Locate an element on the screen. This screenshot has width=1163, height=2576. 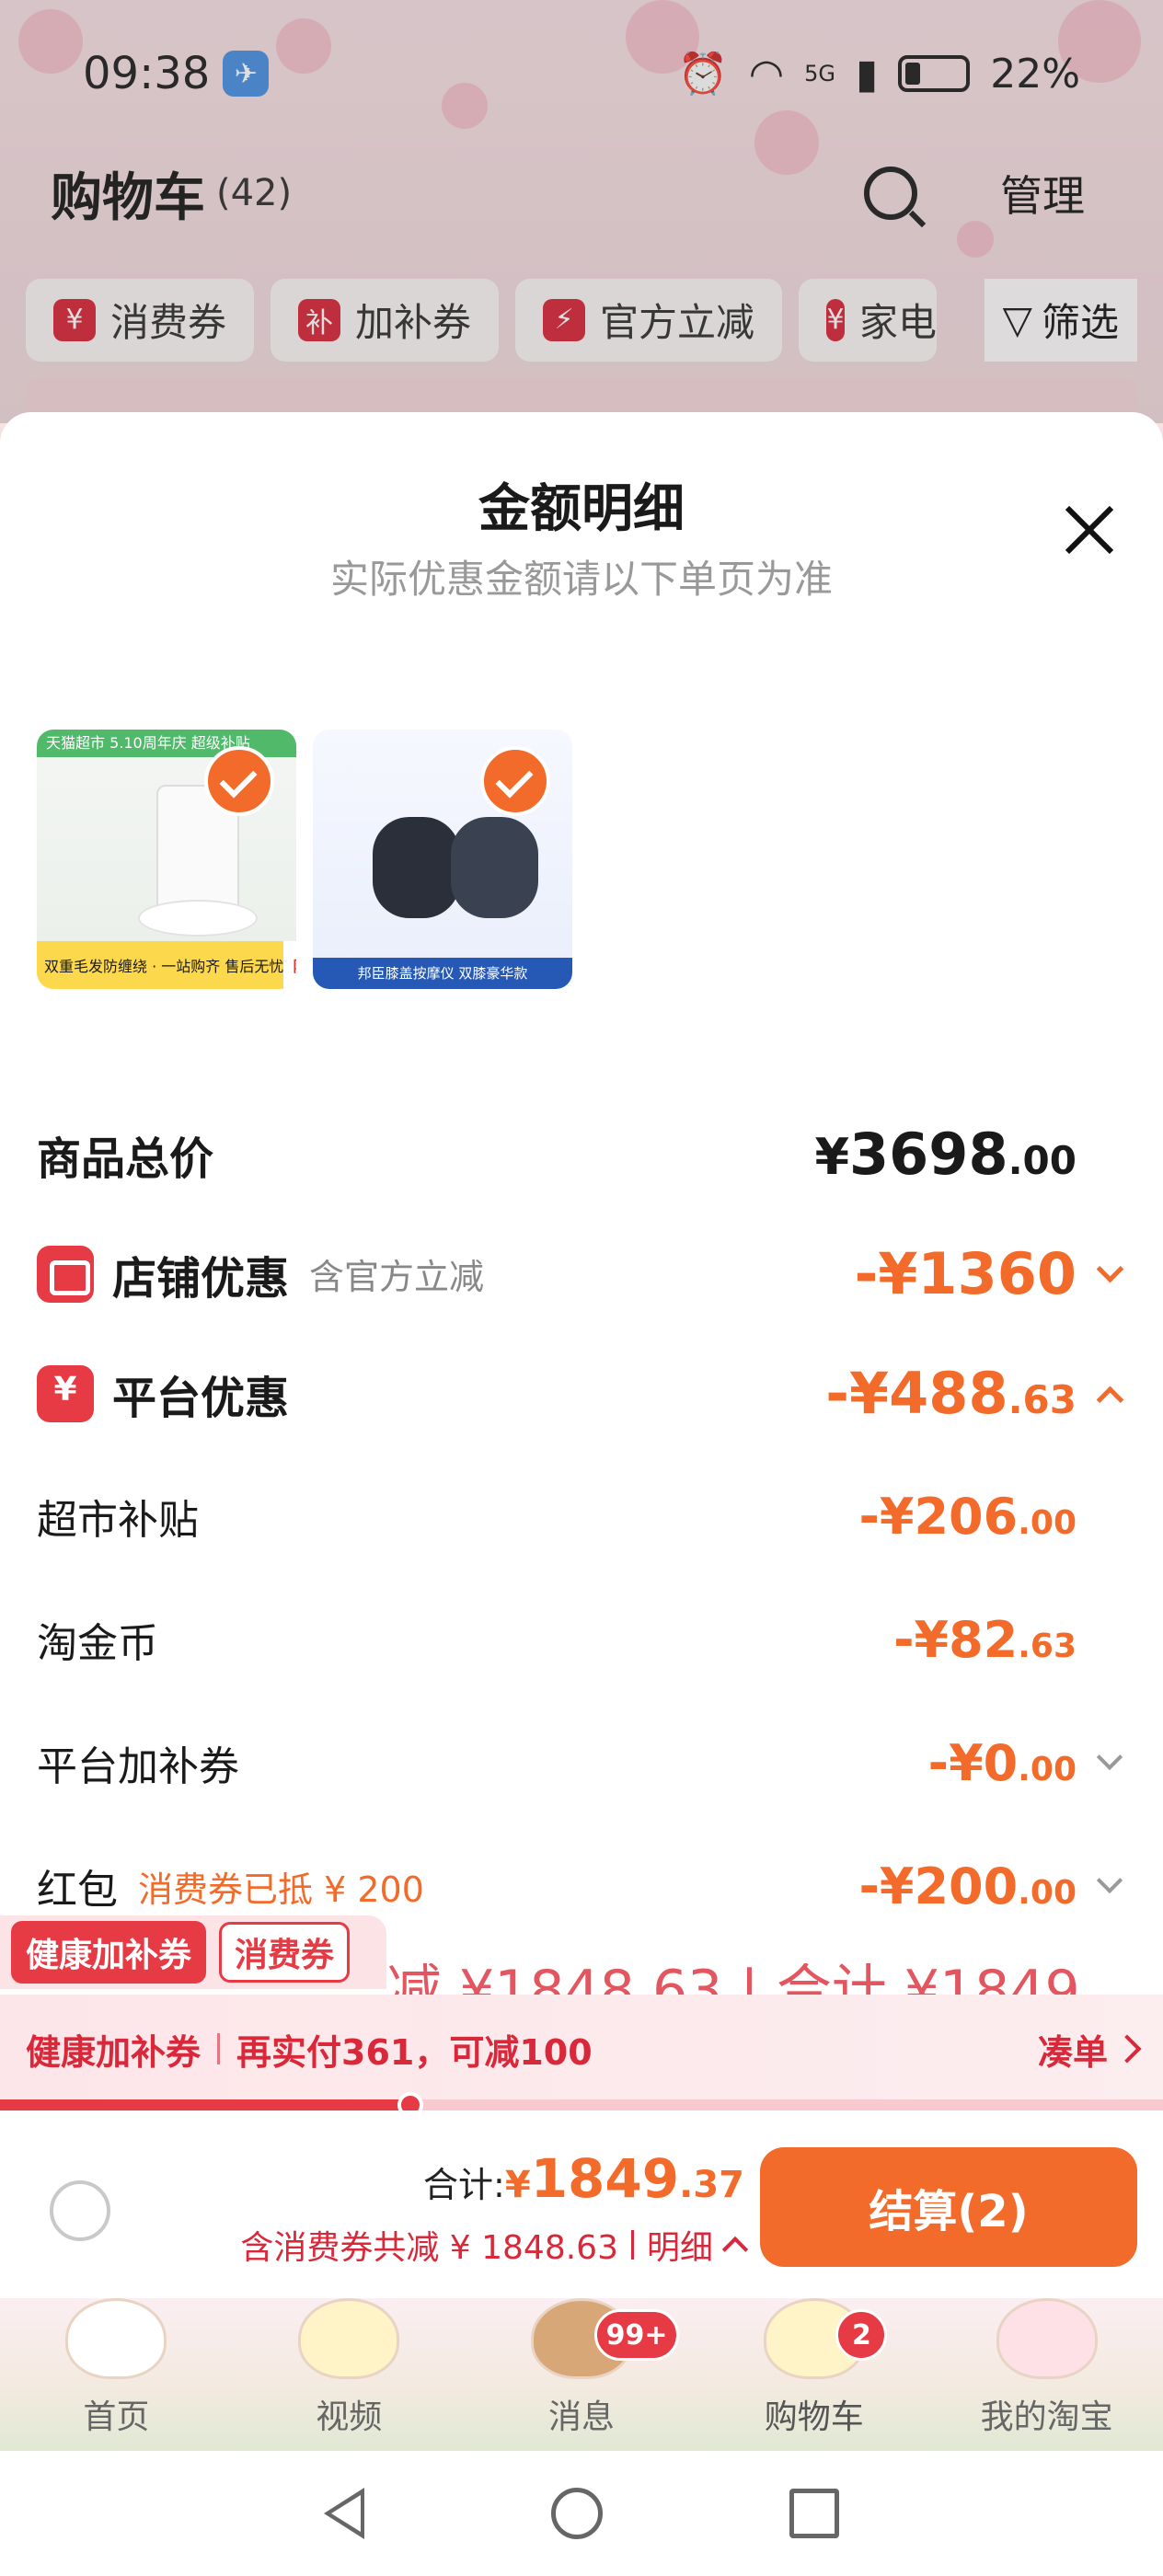
red-packet-value: -¥200 .00 is located at coordinates (968, 1886).